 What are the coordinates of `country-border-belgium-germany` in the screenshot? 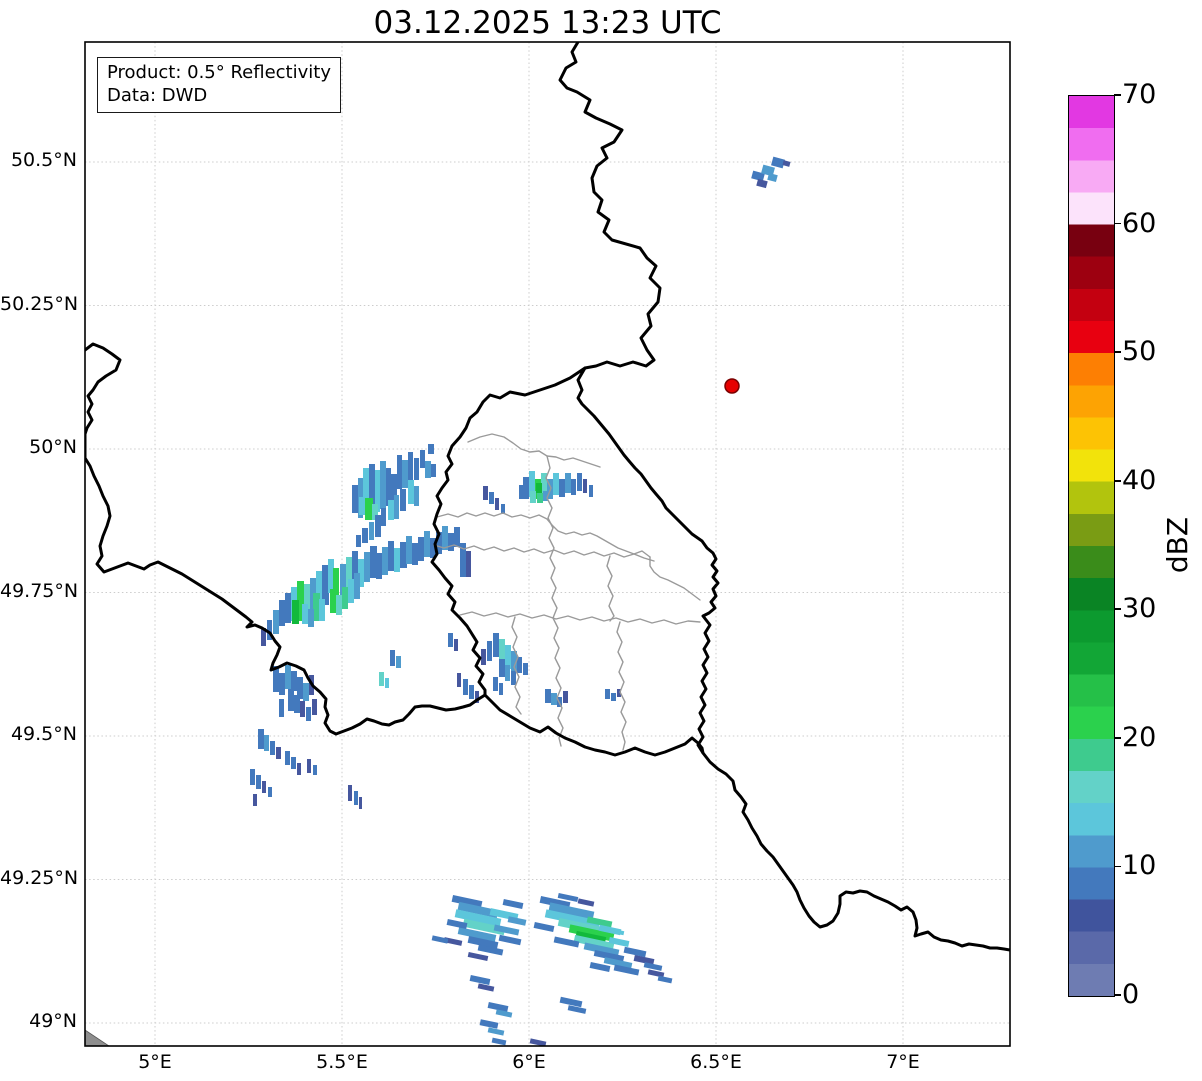 It's located at (610, 206).